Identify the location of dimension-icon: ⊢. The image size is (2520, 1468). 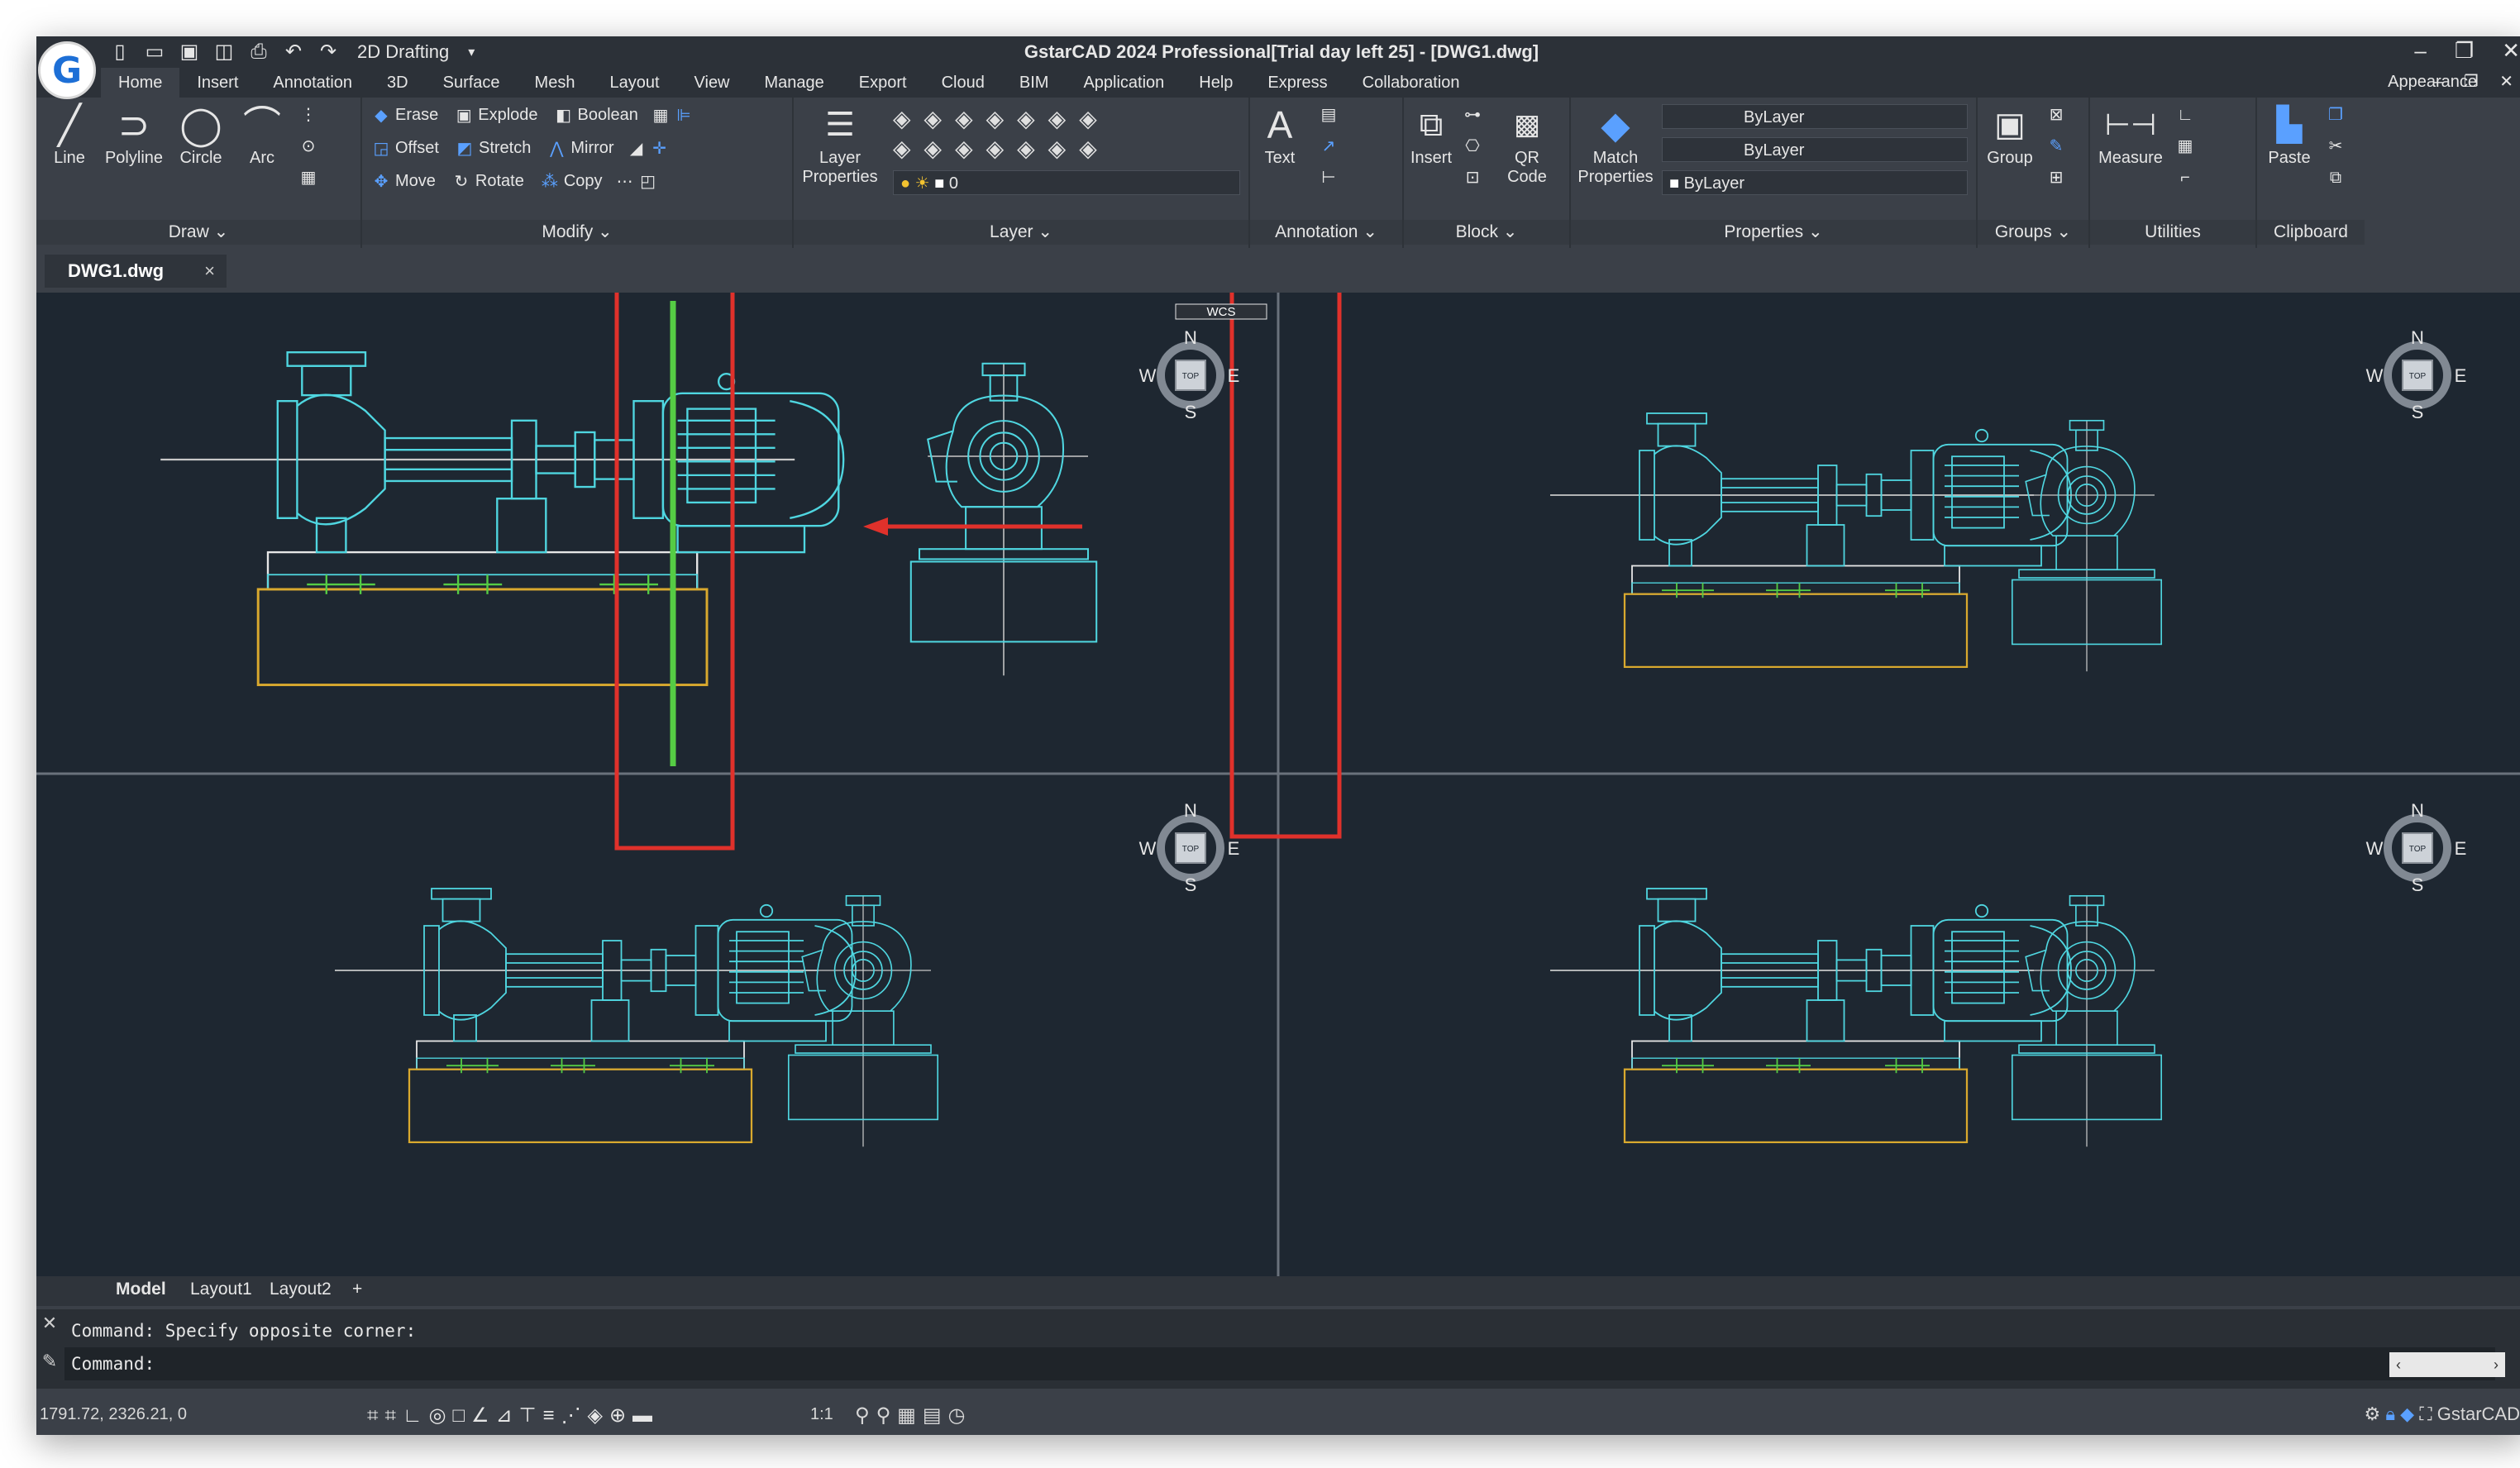
(1329, 178).